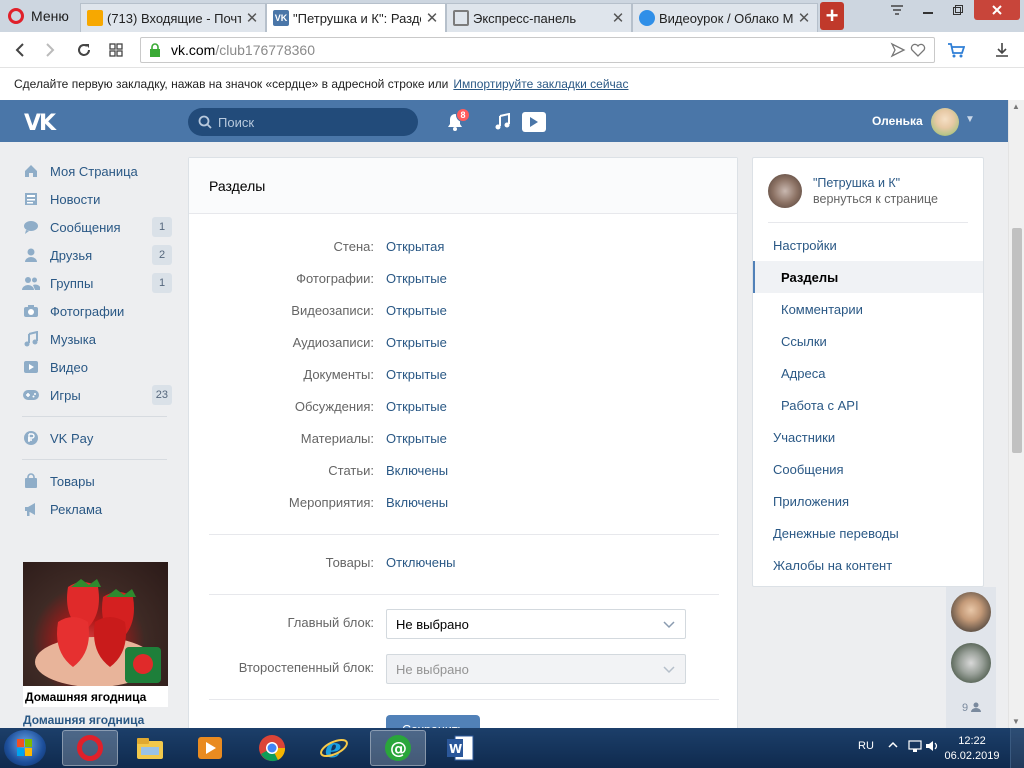  I want to click on music-note-icon, so click(503, 122).